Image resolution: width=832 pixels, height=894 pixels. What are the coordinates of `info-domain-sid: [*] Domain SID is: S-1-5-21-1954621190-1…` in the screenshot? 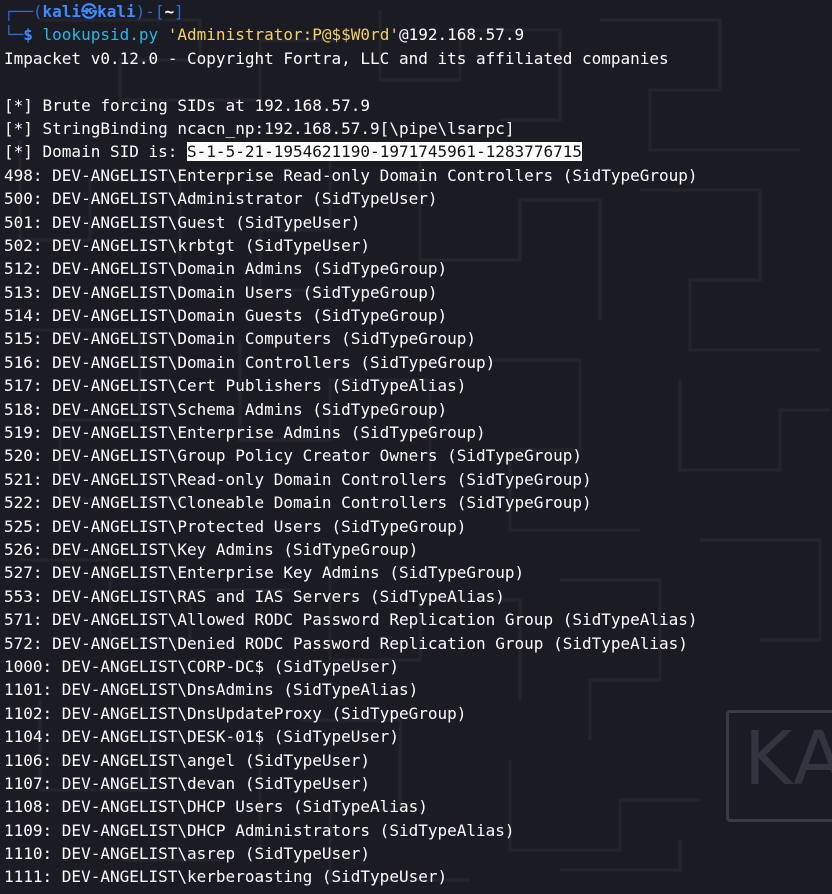 It's located at (418, 151).